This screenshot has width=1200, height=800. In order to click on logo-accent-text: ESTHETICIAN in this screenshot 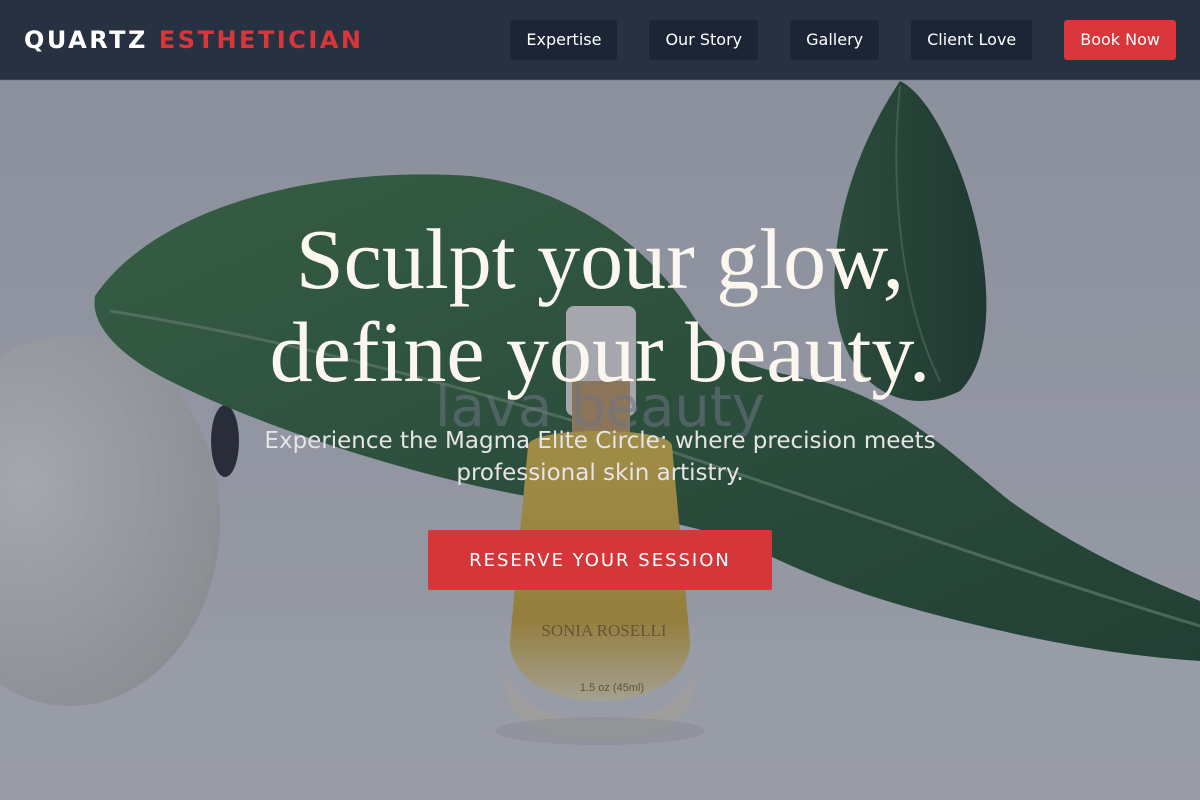, I will do `click(261, 39)`.